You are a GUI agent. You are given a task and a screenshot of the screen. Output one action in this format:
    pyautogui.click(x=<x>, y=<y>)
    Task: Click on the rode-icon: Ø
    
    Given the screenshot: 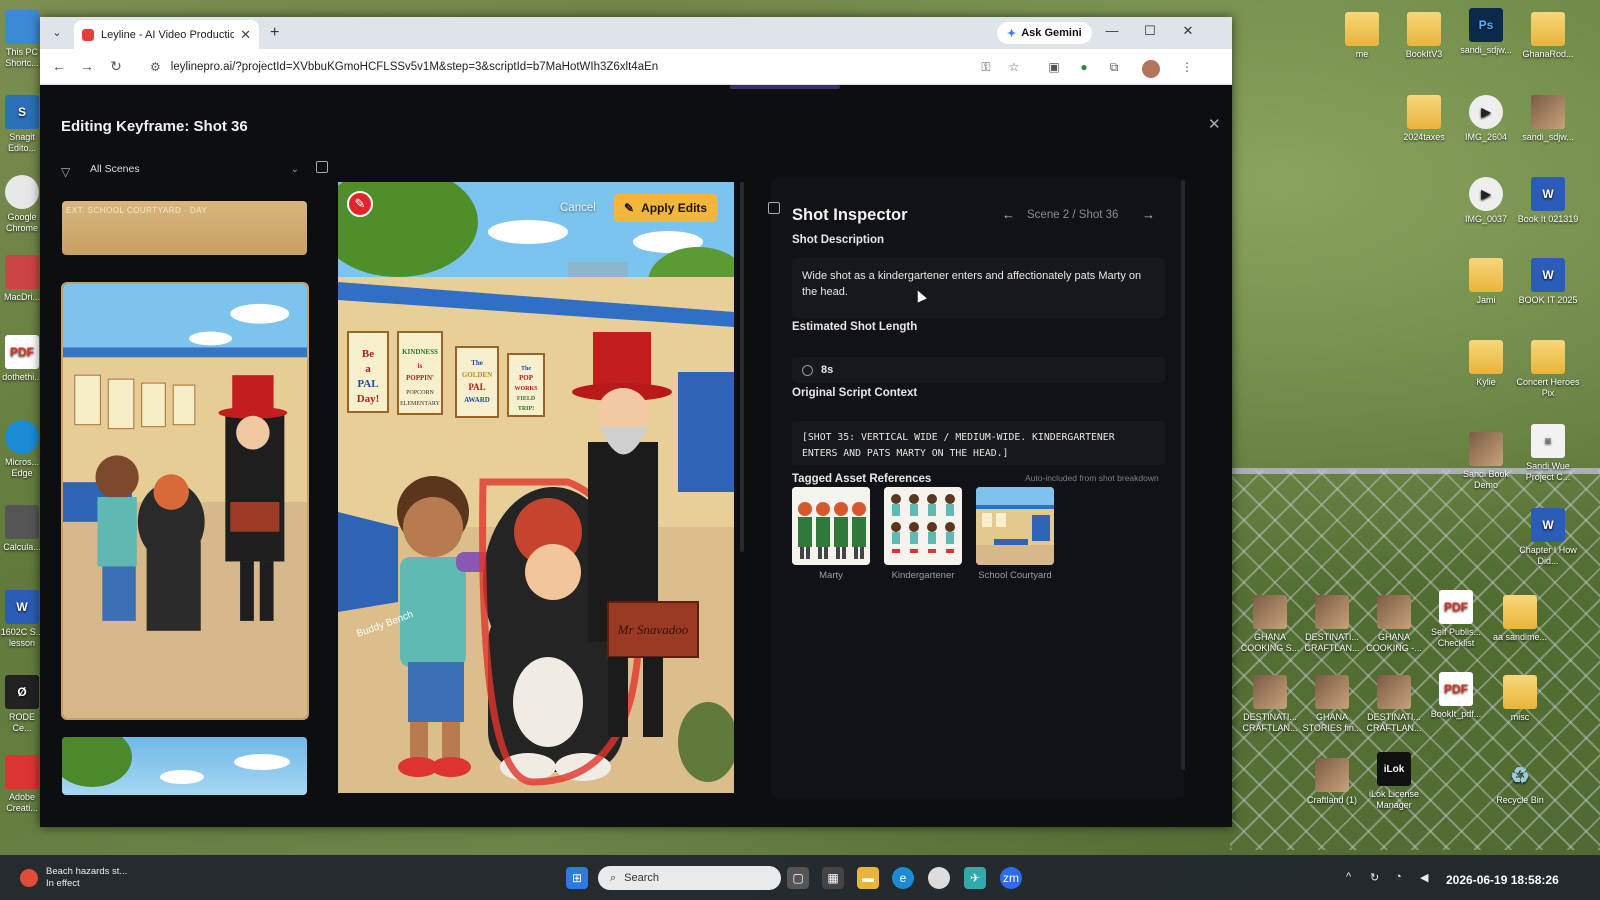 What is the action you would take?
    pyautogui.click(x=22, y=692)
    